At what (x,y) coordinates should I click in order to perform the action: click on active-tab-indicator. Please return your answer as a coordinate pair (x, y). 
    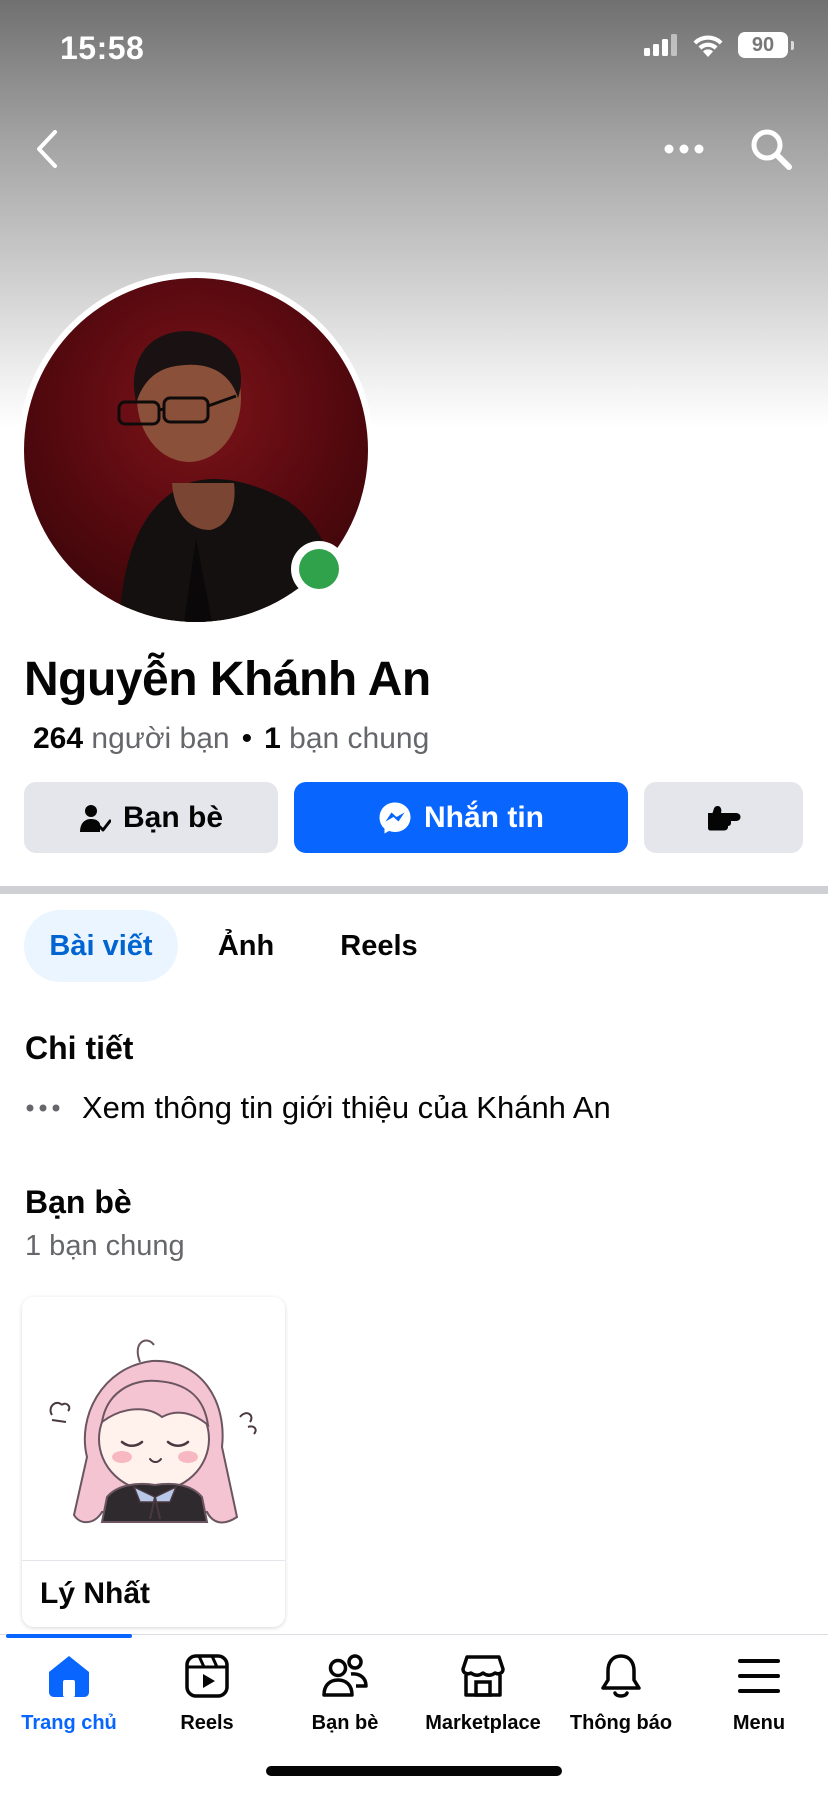
    Looking at the image, I should click on (69, 1636).